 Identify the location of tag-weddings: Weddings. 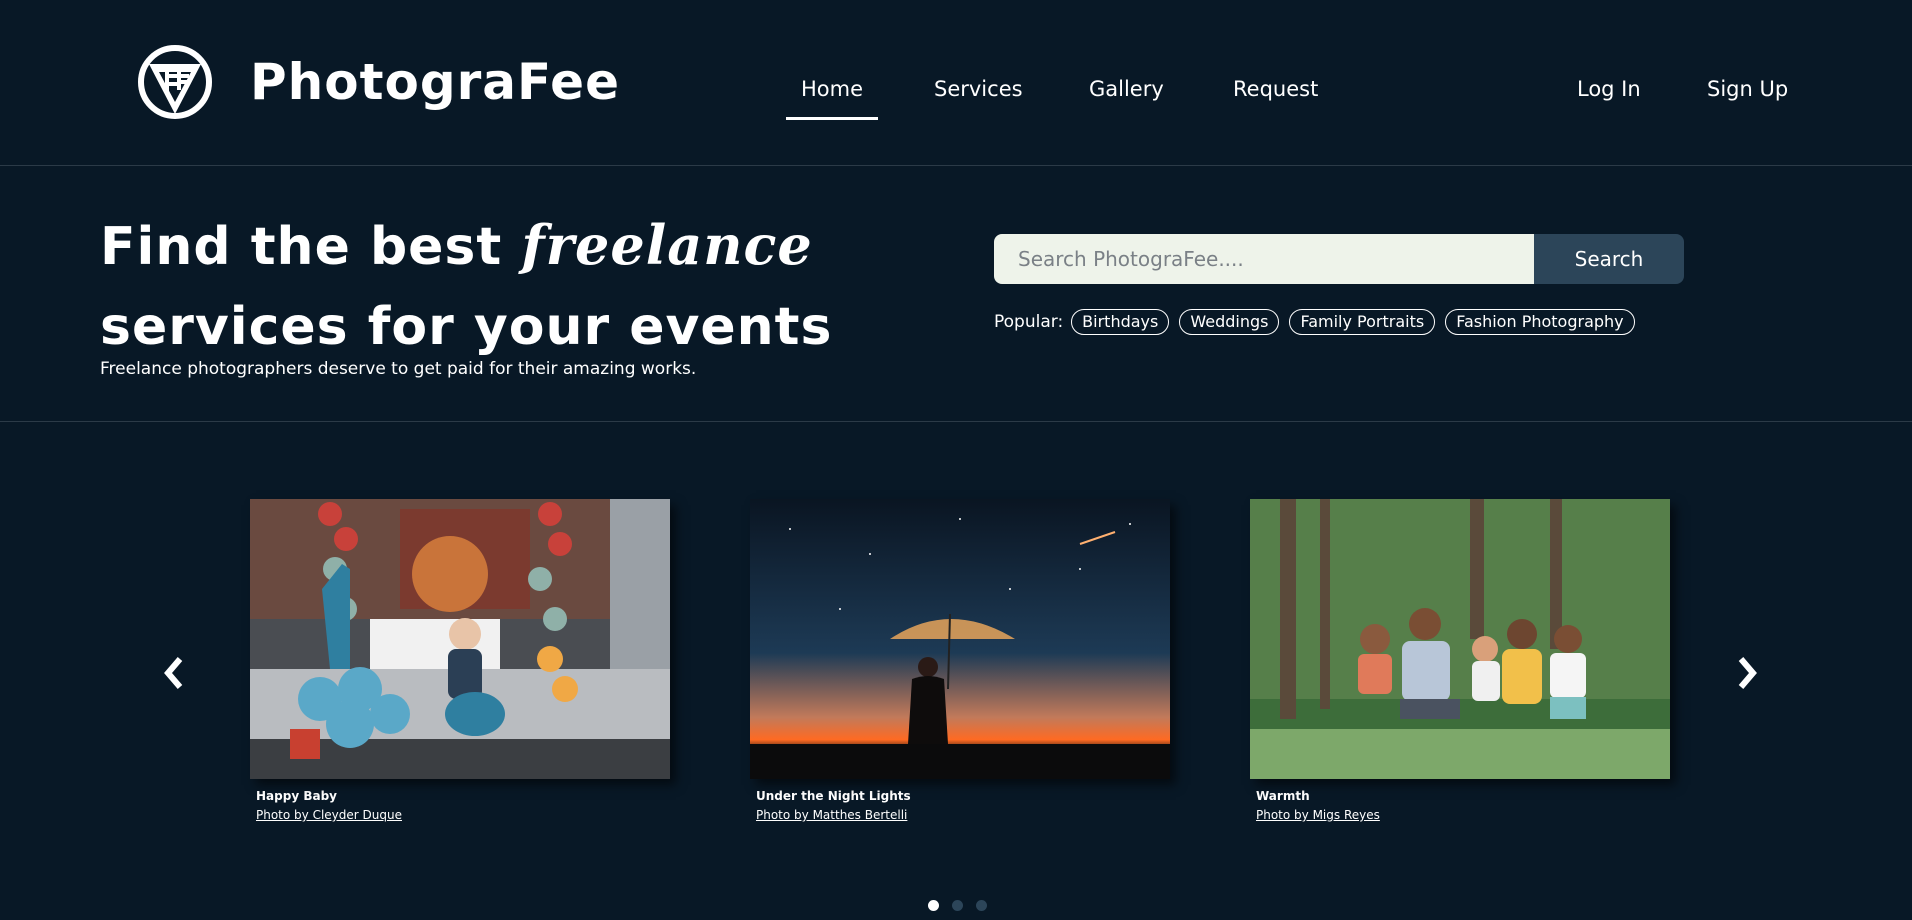
(1229, 322).